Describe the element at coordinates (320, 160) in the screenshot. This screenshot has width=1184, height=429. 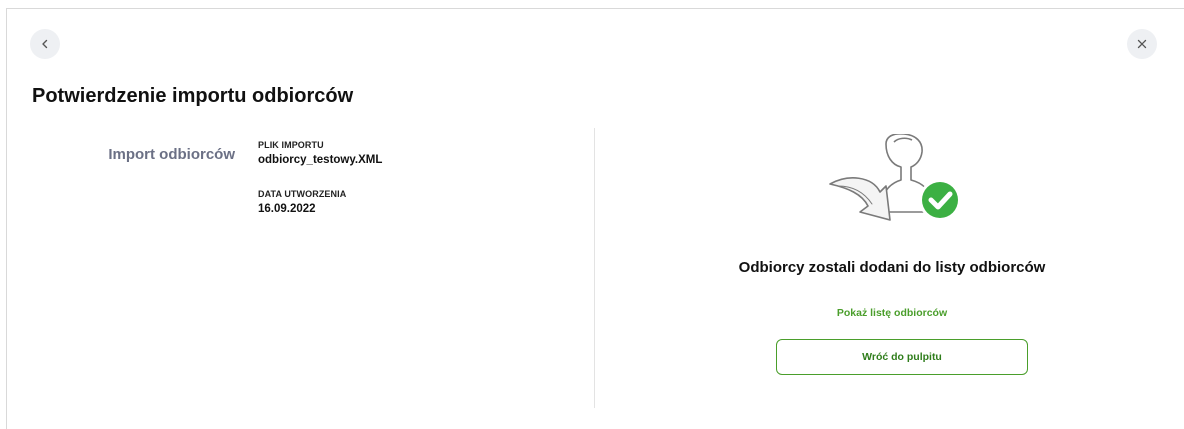
I see `import-file-value: odbiorcy_testowy.XML` at that location.